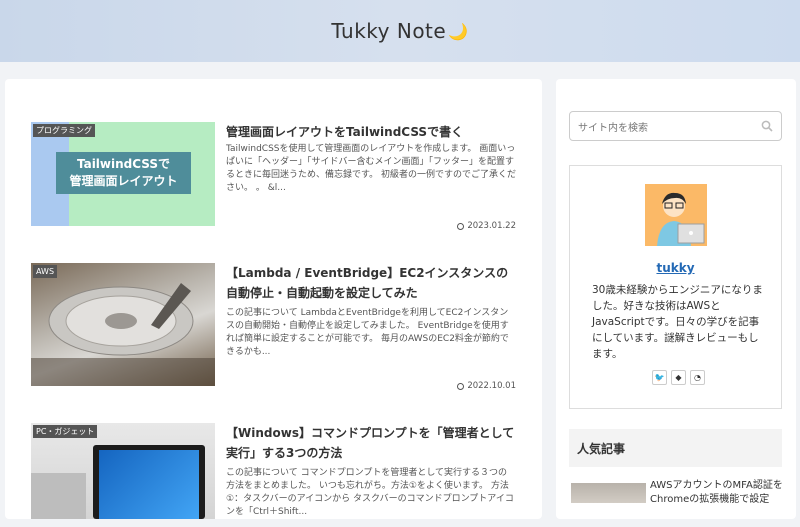 The width and height of the screenshot is (800, 527). Describe the element at coordinates (697, 377) in the screenshot. I see `rss-icon: ◔` at that location.